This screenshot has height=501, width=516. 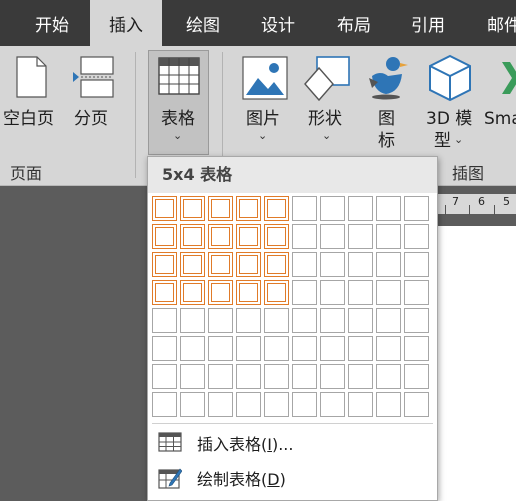 I want to click on tab-home: 开始, so click(x=52, y=23).